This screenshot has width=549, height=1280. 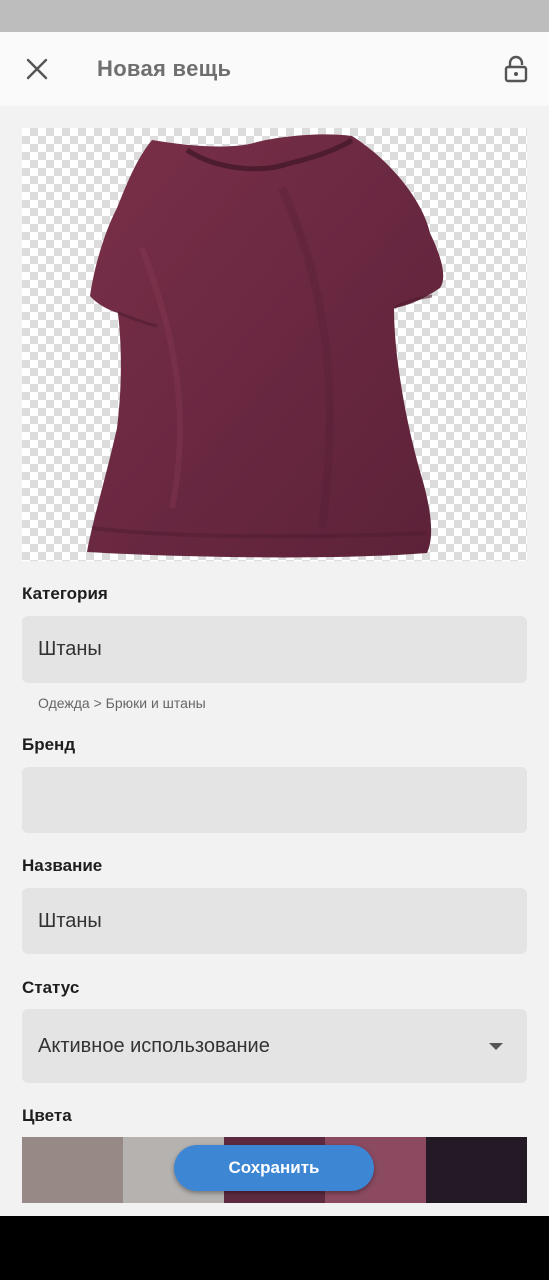 I want to click on page-title: Новая вещь, so click(x=164, y=68).